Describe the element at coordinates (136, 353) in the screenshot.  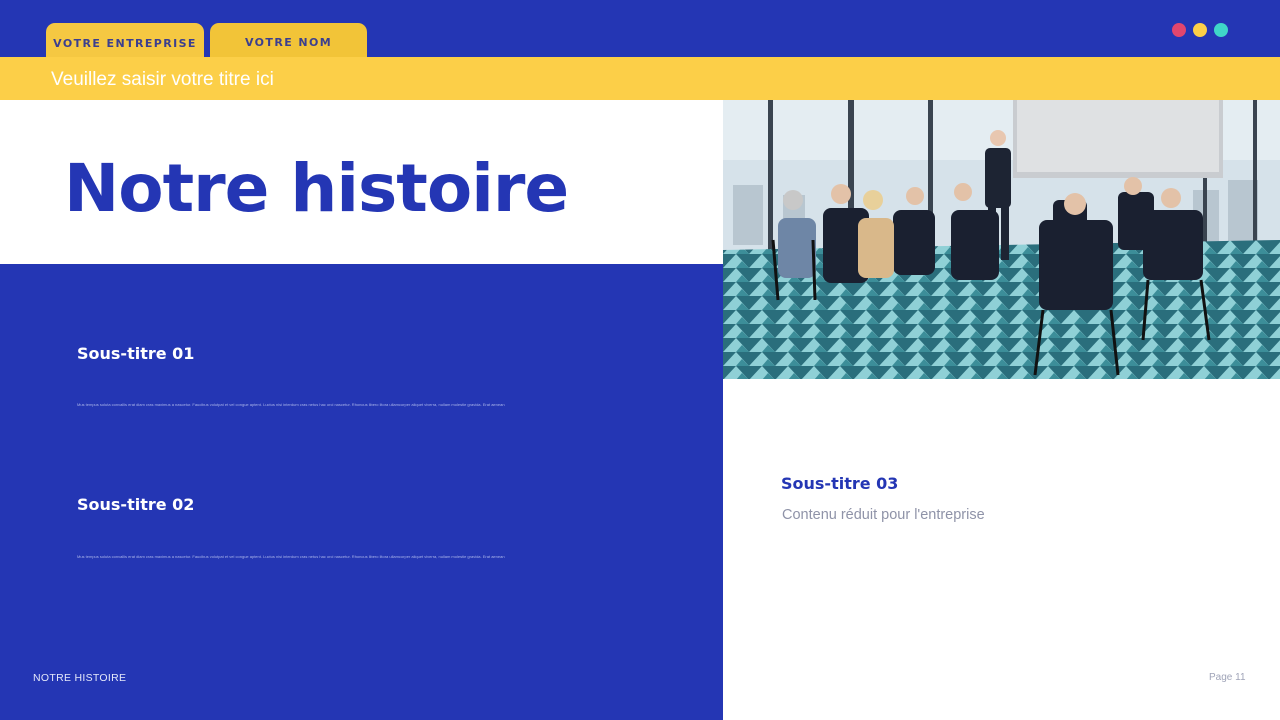
I see `subtitle-01: Sous-titre 01` at that location.